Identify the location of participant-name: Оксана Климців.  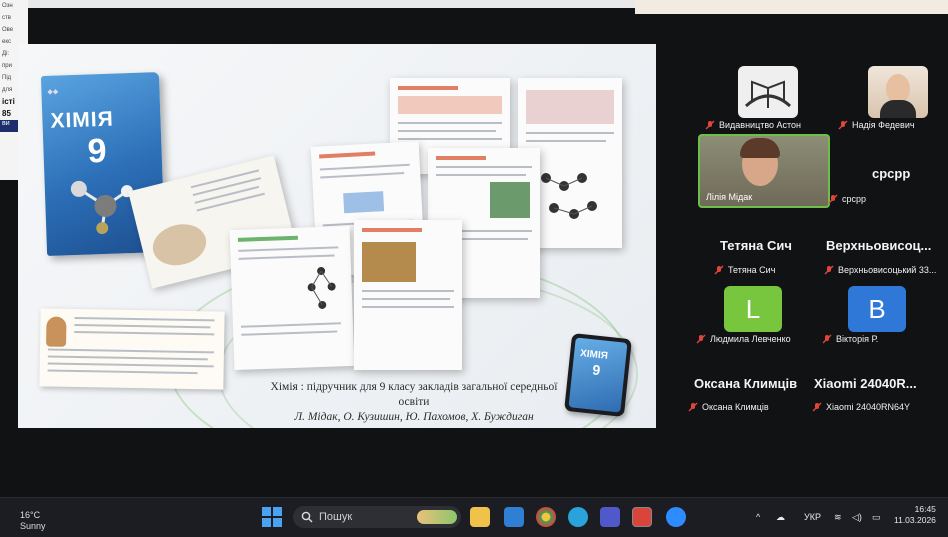
(735, 407).